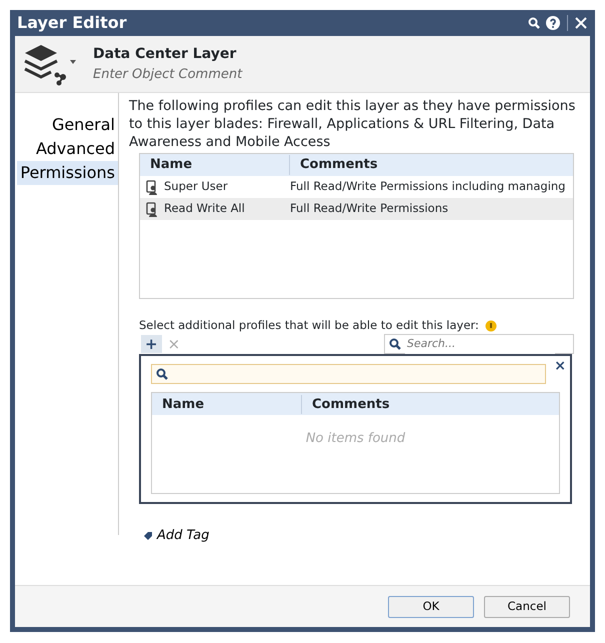  Describe the element at coordinates (71, 23) in the screenshot. I see `window-title: Layer Editor` at that location.